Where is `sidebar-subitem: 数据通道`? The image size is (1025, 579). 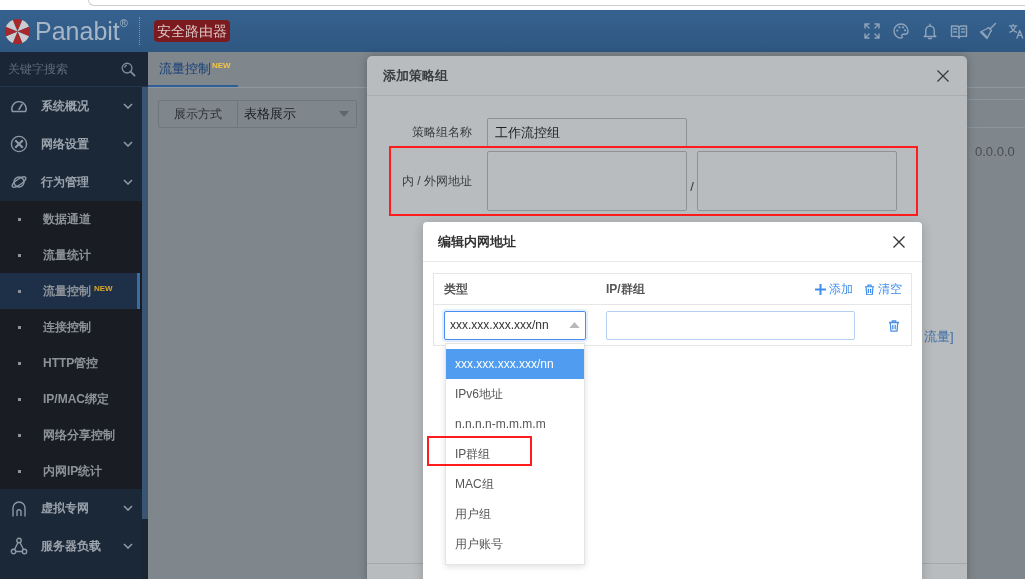
sidebar-subitem: 数据通道 is located at coordinates (70, 219).